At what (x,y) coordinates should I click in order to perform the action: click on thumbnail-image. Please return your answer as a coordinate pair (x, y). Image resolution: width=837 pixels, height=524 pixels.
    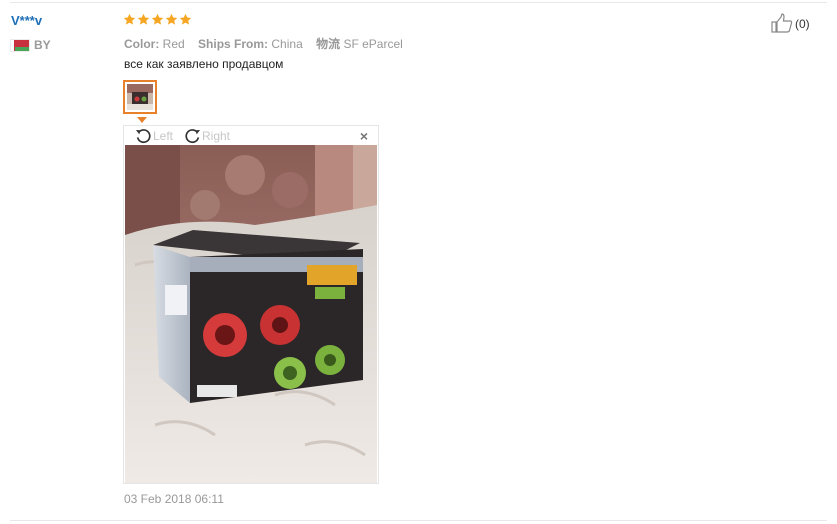
    Looking at the image, I should click on (140, 97).